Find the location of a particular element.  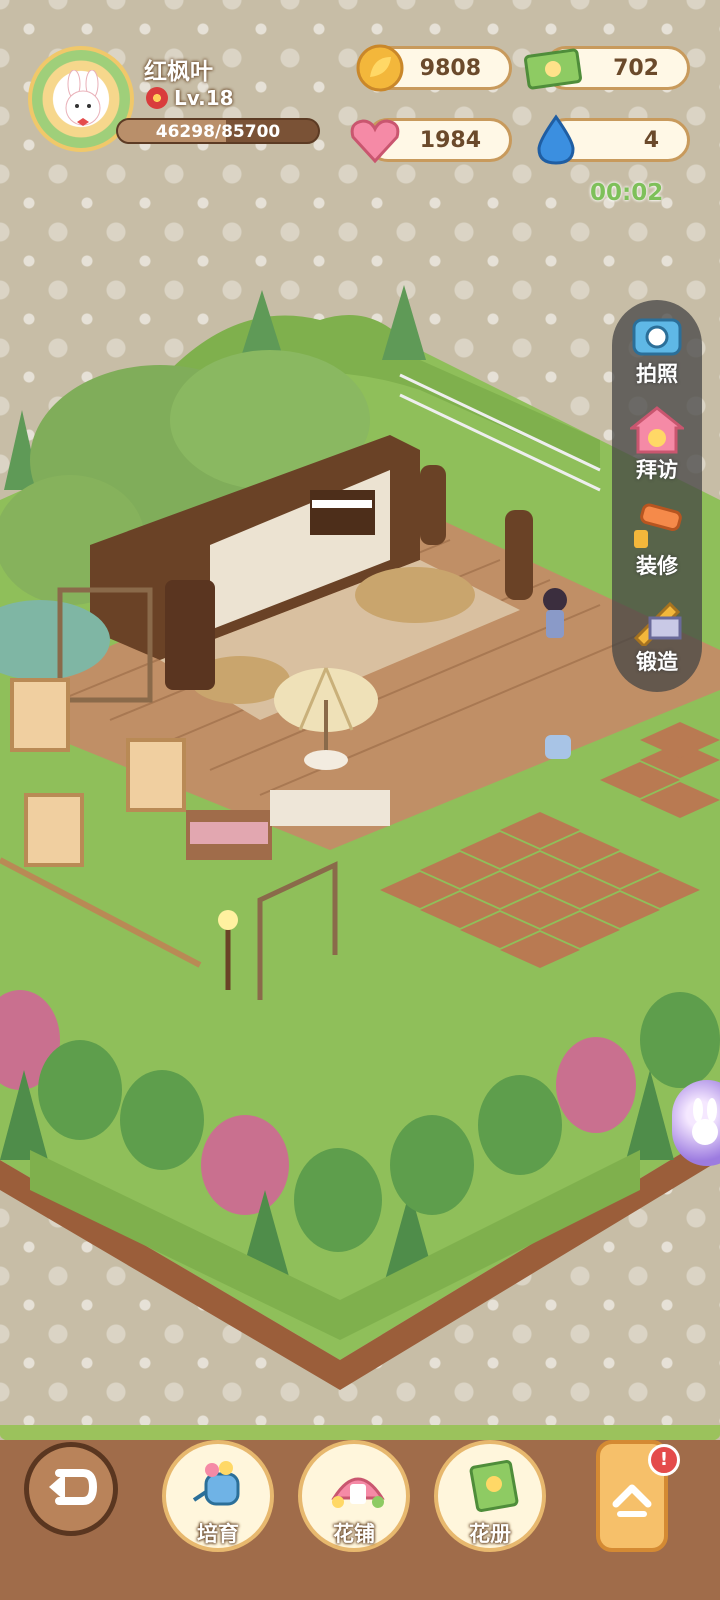

visit-button: 拜访 is located at coordinates (657, 446).